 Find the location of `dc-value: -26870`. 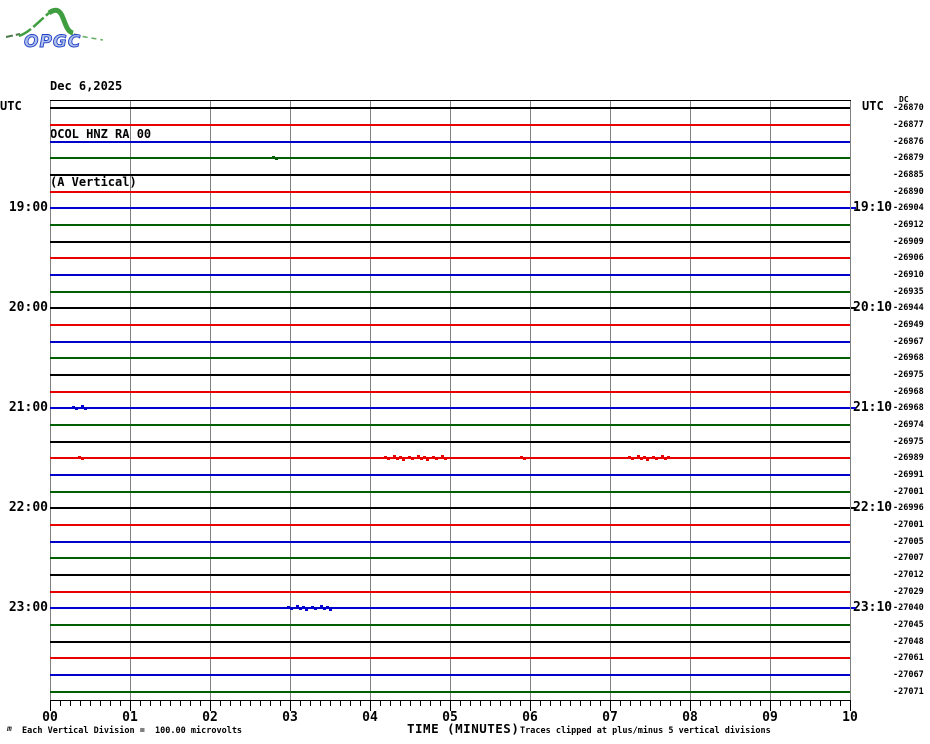

dc-value: -26870 is located at coordinates (908, 108).